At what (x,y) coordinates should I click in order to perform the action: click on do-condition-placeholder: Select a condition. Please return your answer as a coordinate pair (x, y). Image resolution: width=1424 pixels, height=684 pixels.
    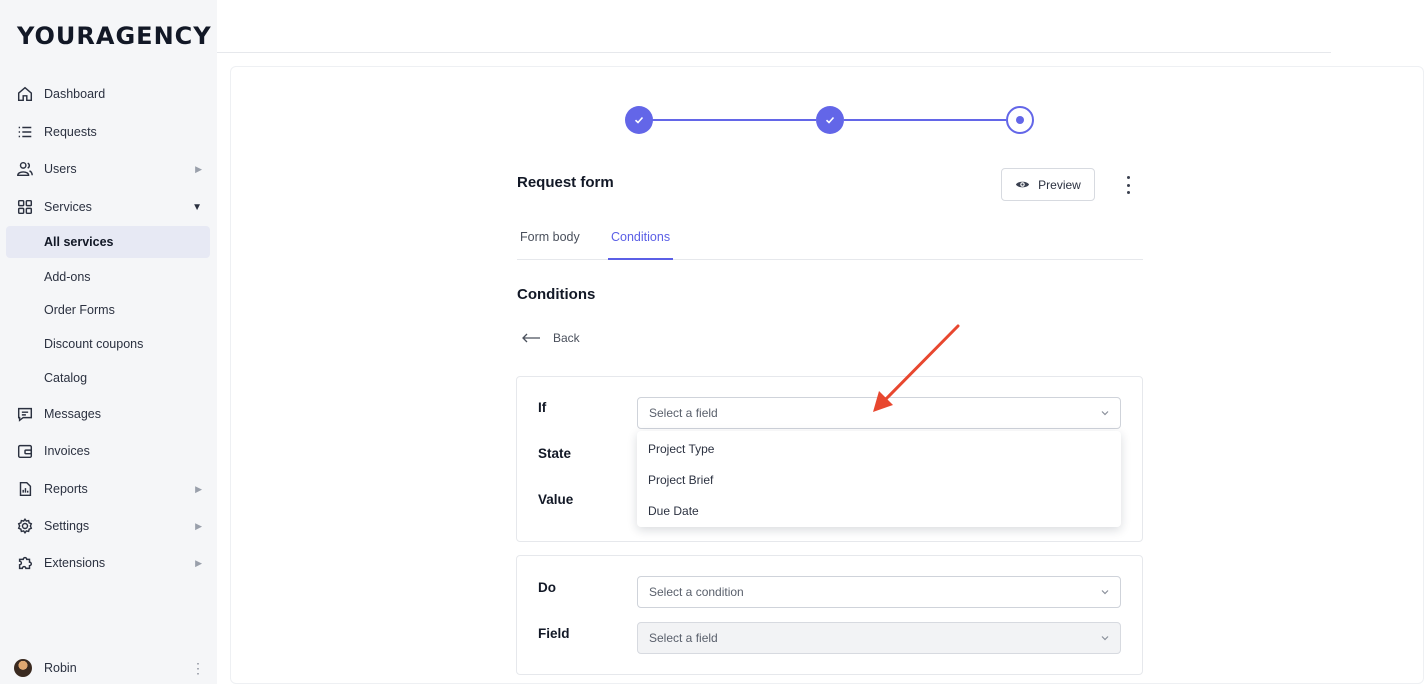
    Looking at the image, I should click on (696, 592).